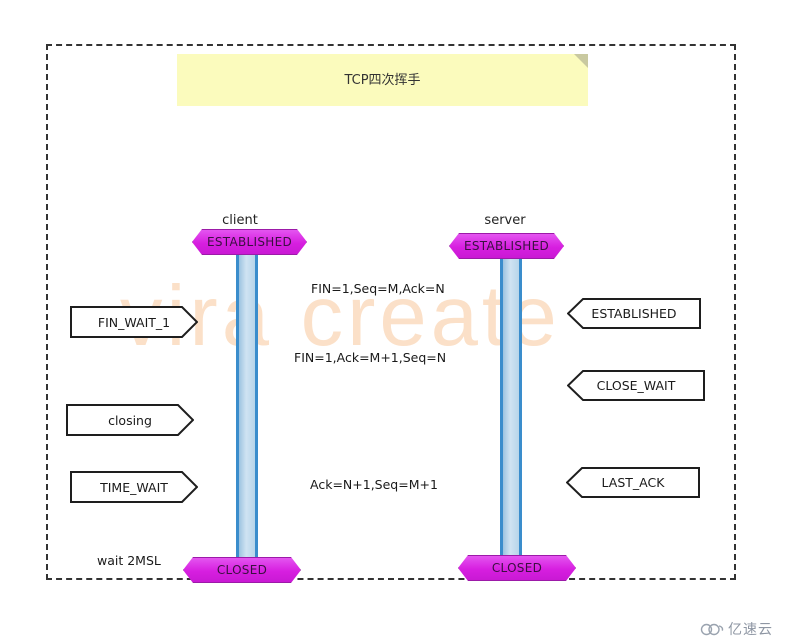  Describe the element at coordinates (505, 220) in the screenshot. I see `lifeline-label-server: server` at that location.